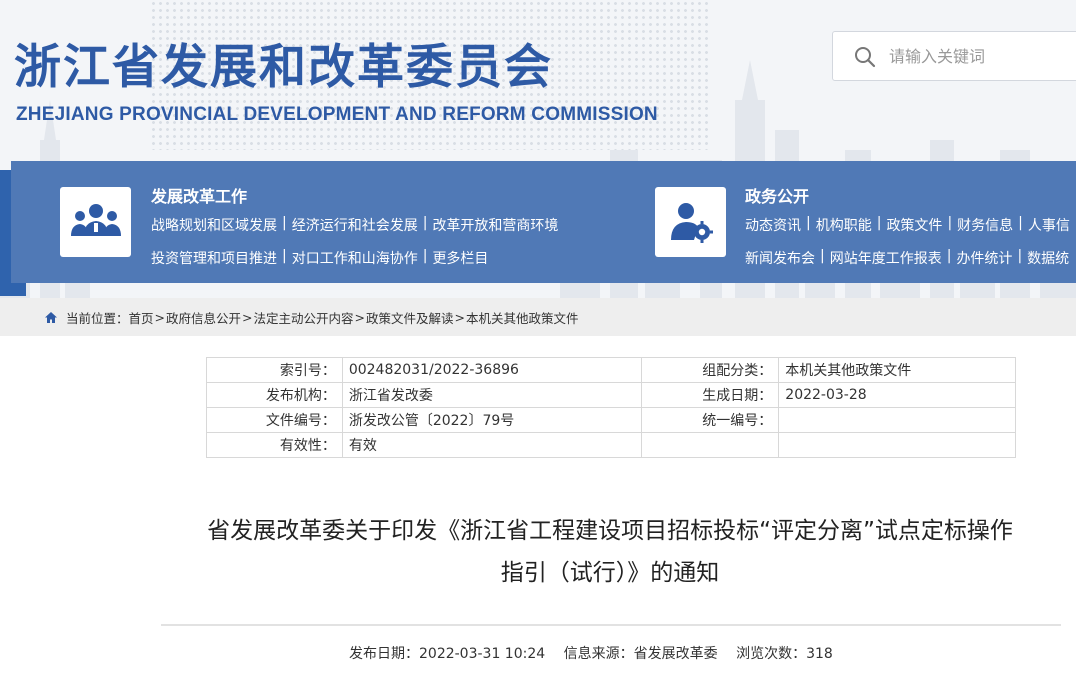 This screenshot has width=1076, height=682. Describe the element at coordinates (495, 225) in the screenshot. I see `nav-link-reform-opening: 改革开放和营商环境` at that location.